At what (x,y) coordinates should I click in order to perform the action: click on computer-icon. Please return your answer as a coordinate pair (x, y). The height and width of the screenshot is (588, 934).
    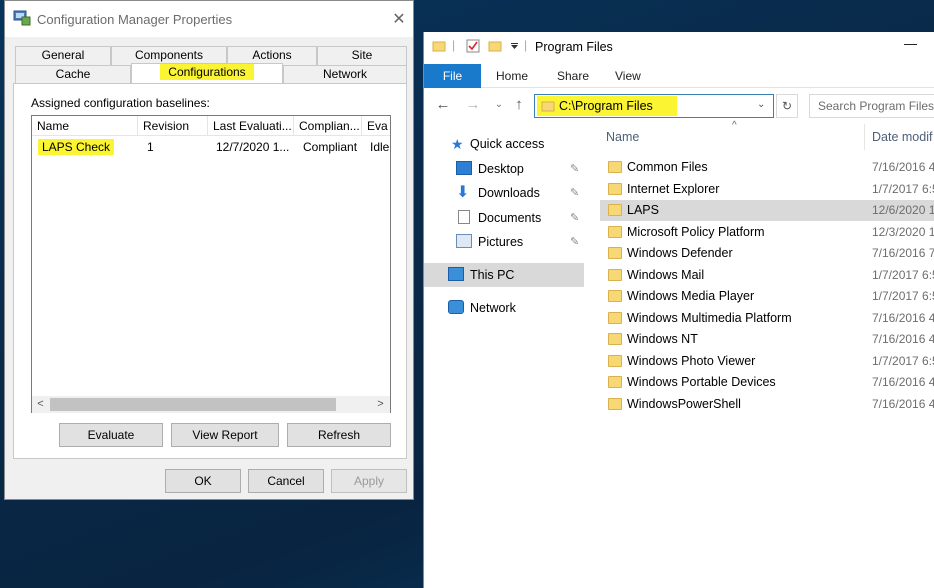
    Looking at the image, I should click on (456, 274).